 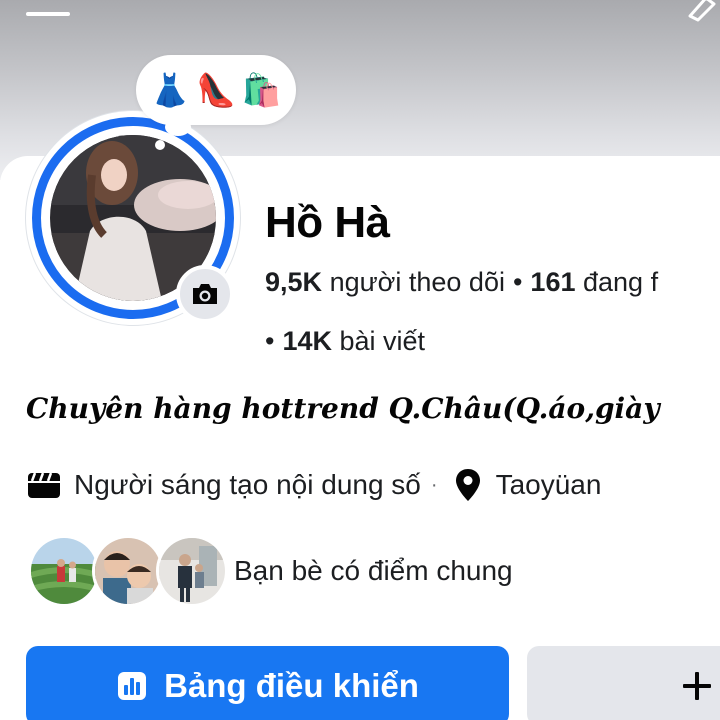 I want to click on following-label: đang f, so click(x=621, y=282).